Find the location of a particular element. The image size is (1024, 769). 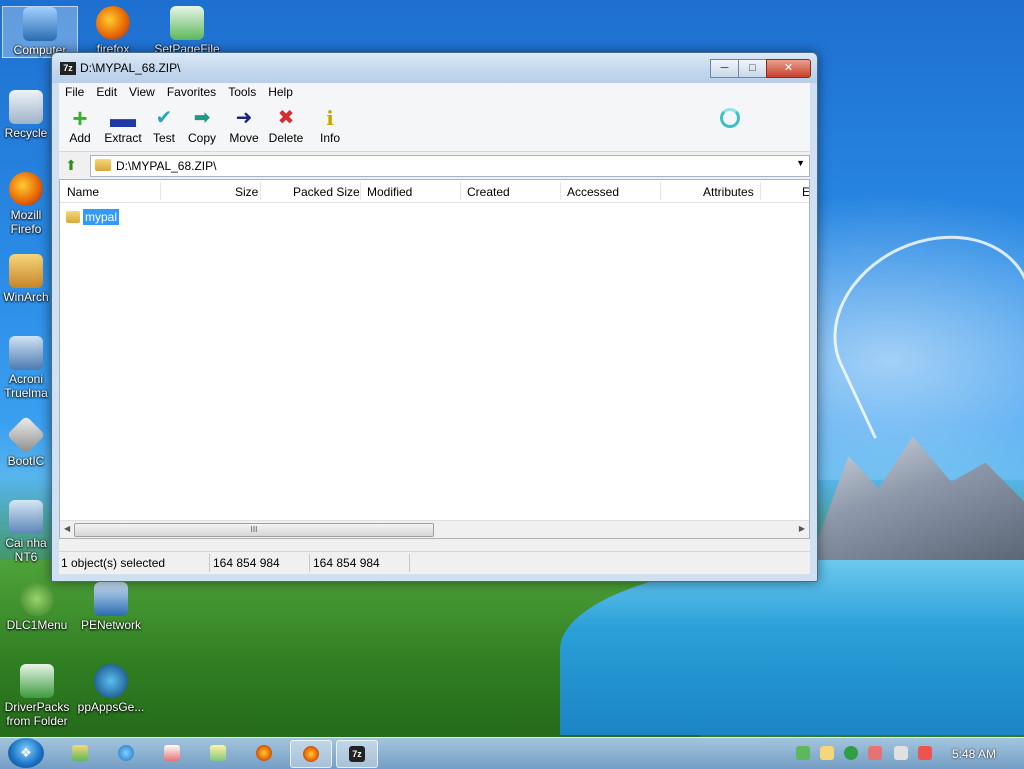

desktop-icon-recycle: Recycle is located at coordinates (26, 115).